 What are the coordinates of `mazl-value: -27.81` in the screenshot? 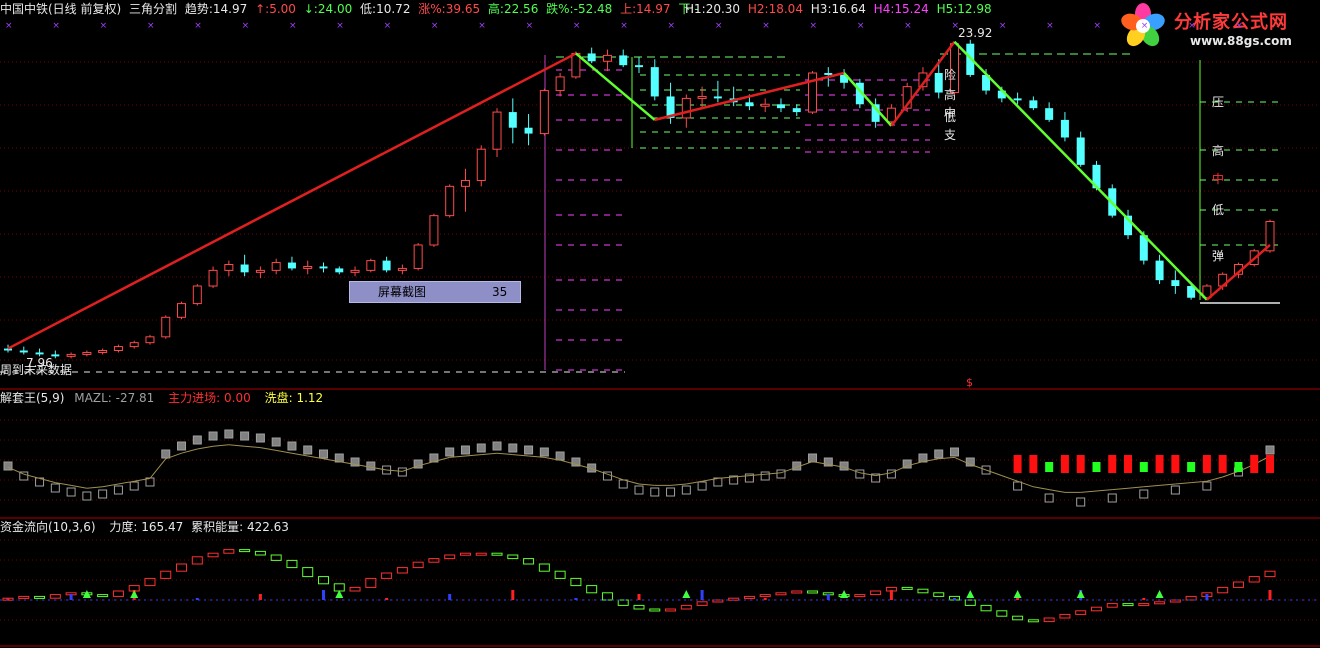 It's located at (135, 398).